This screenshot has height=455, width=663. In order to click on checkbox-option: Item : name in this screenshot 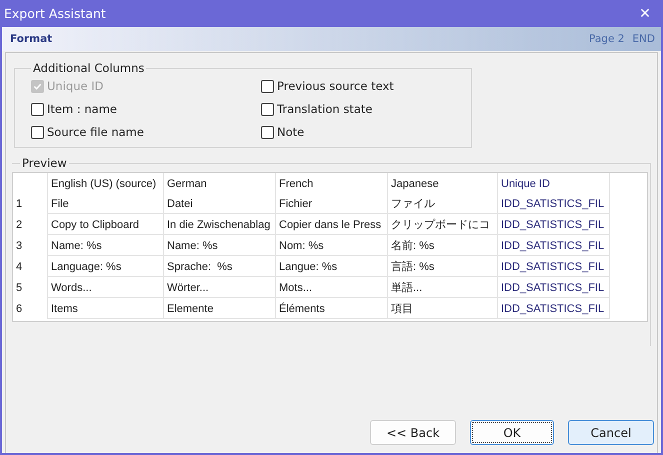, I will do `click(131, 109)`.